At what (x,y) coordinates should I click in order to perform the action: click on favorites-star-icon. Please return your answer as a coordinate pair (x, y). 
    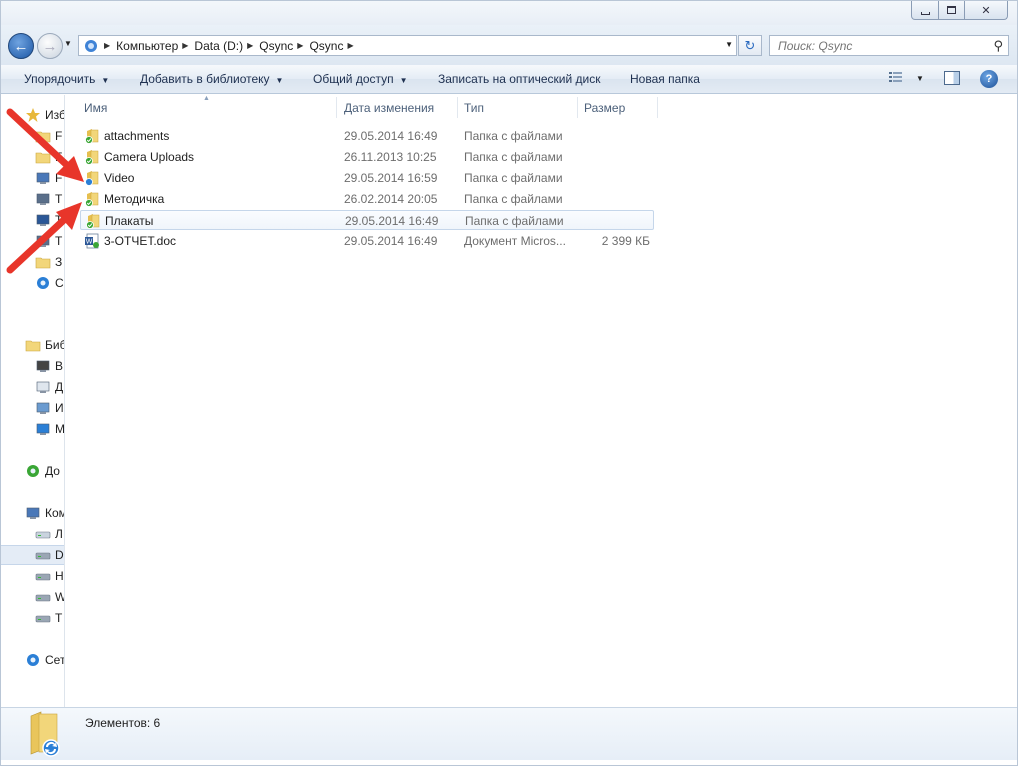
    Looking at the image, I should click on (33, 115).